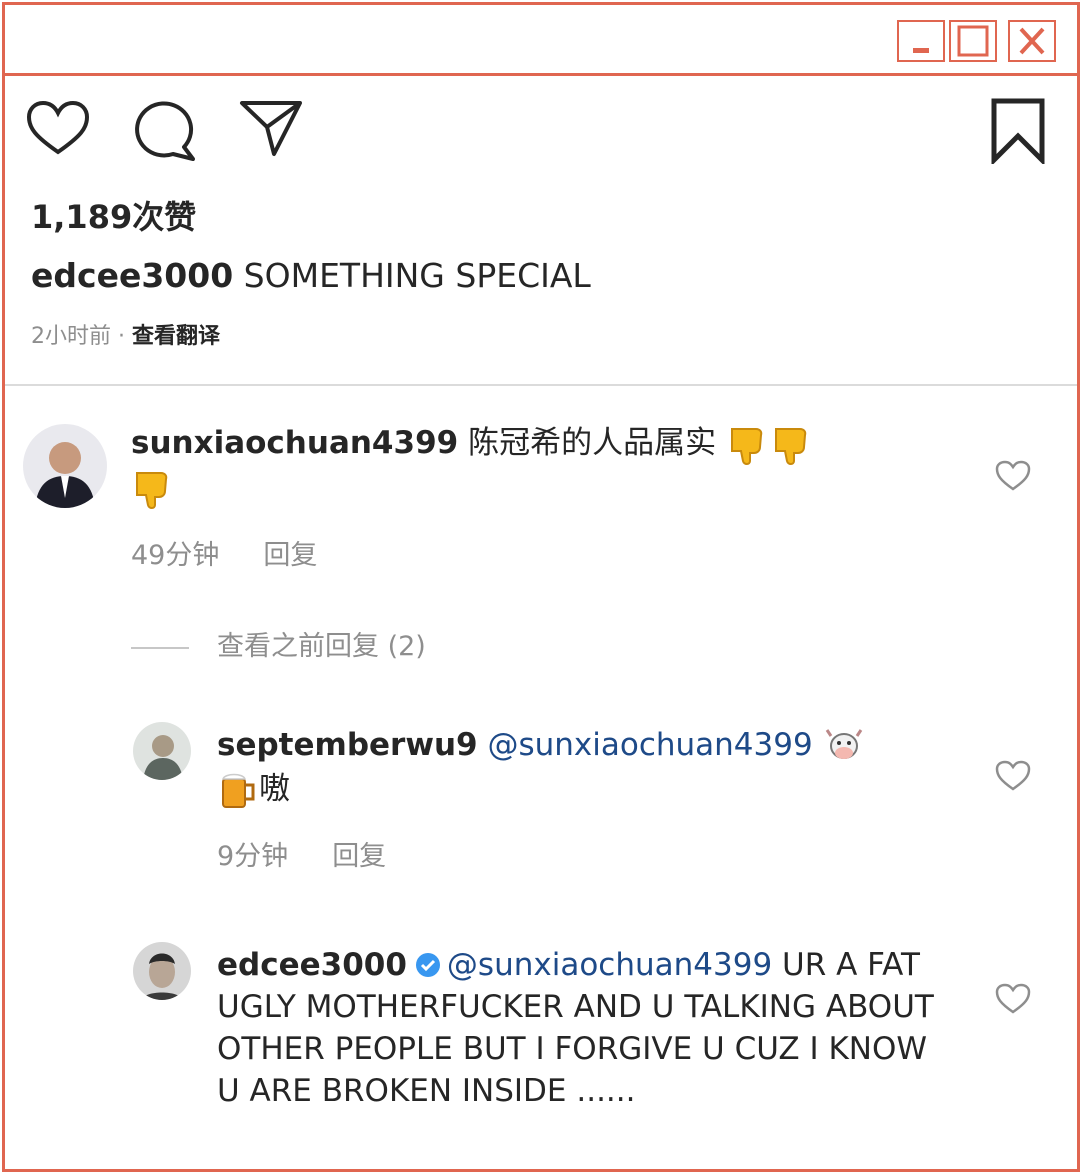 The width and height of the screenshot is (1080, 1173). I want to click on title-bar, so click(541, 40).